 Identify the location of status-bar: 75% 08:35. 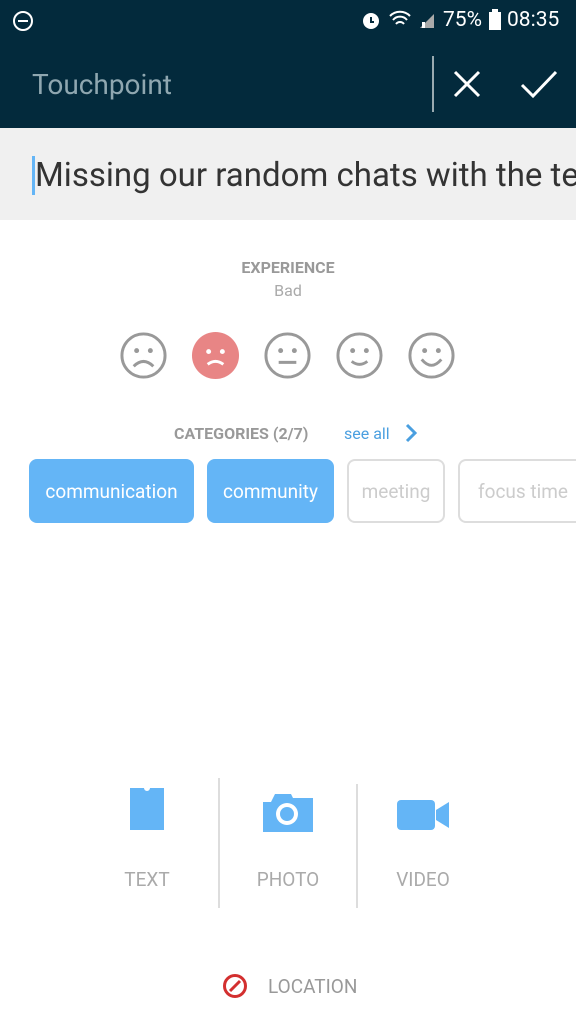
(288, 20).